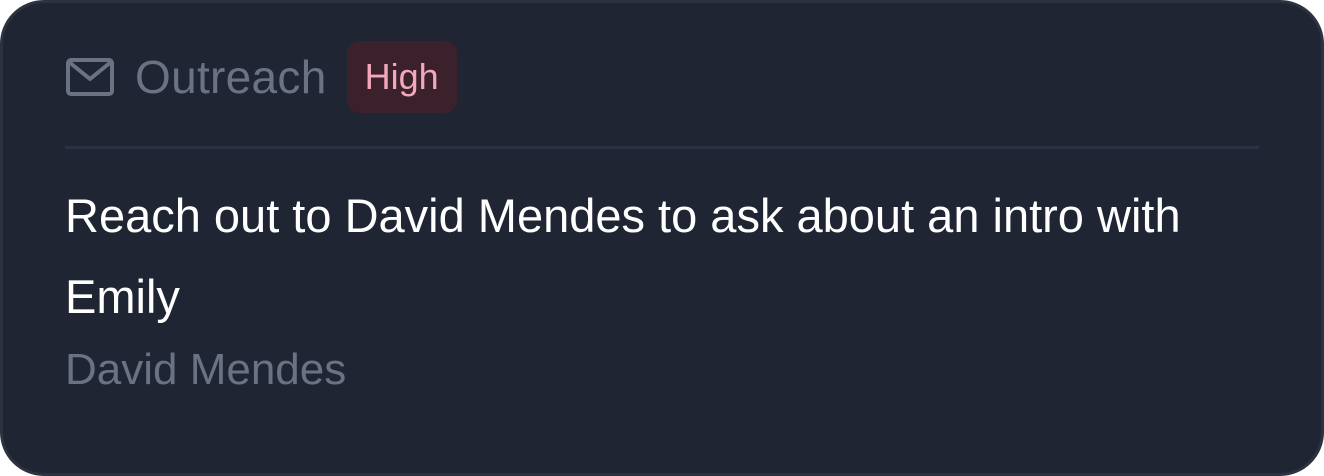 The height and width of the screenshot is (476, 1324). Describe the element at coordinates (206, 369) in the screenshot. I see `assignee-name: David Mendes` at that location.